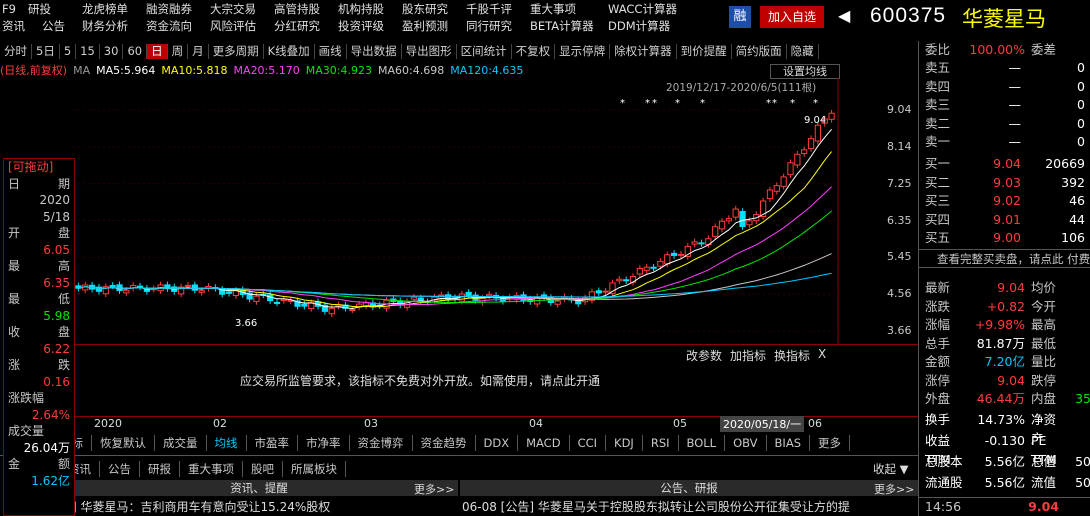  Describe the element at coordinates (9, 9) in the screenshot. I see `menu-item: F9` at that location.